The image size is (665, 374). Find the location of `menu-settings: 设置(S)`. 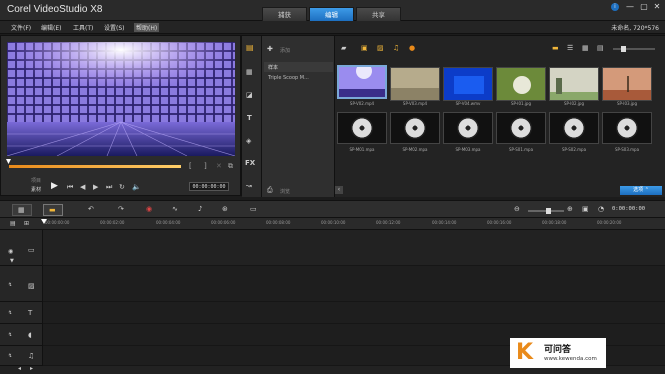

menu-settings: 设置(S) is located at coordinates (114, 27).